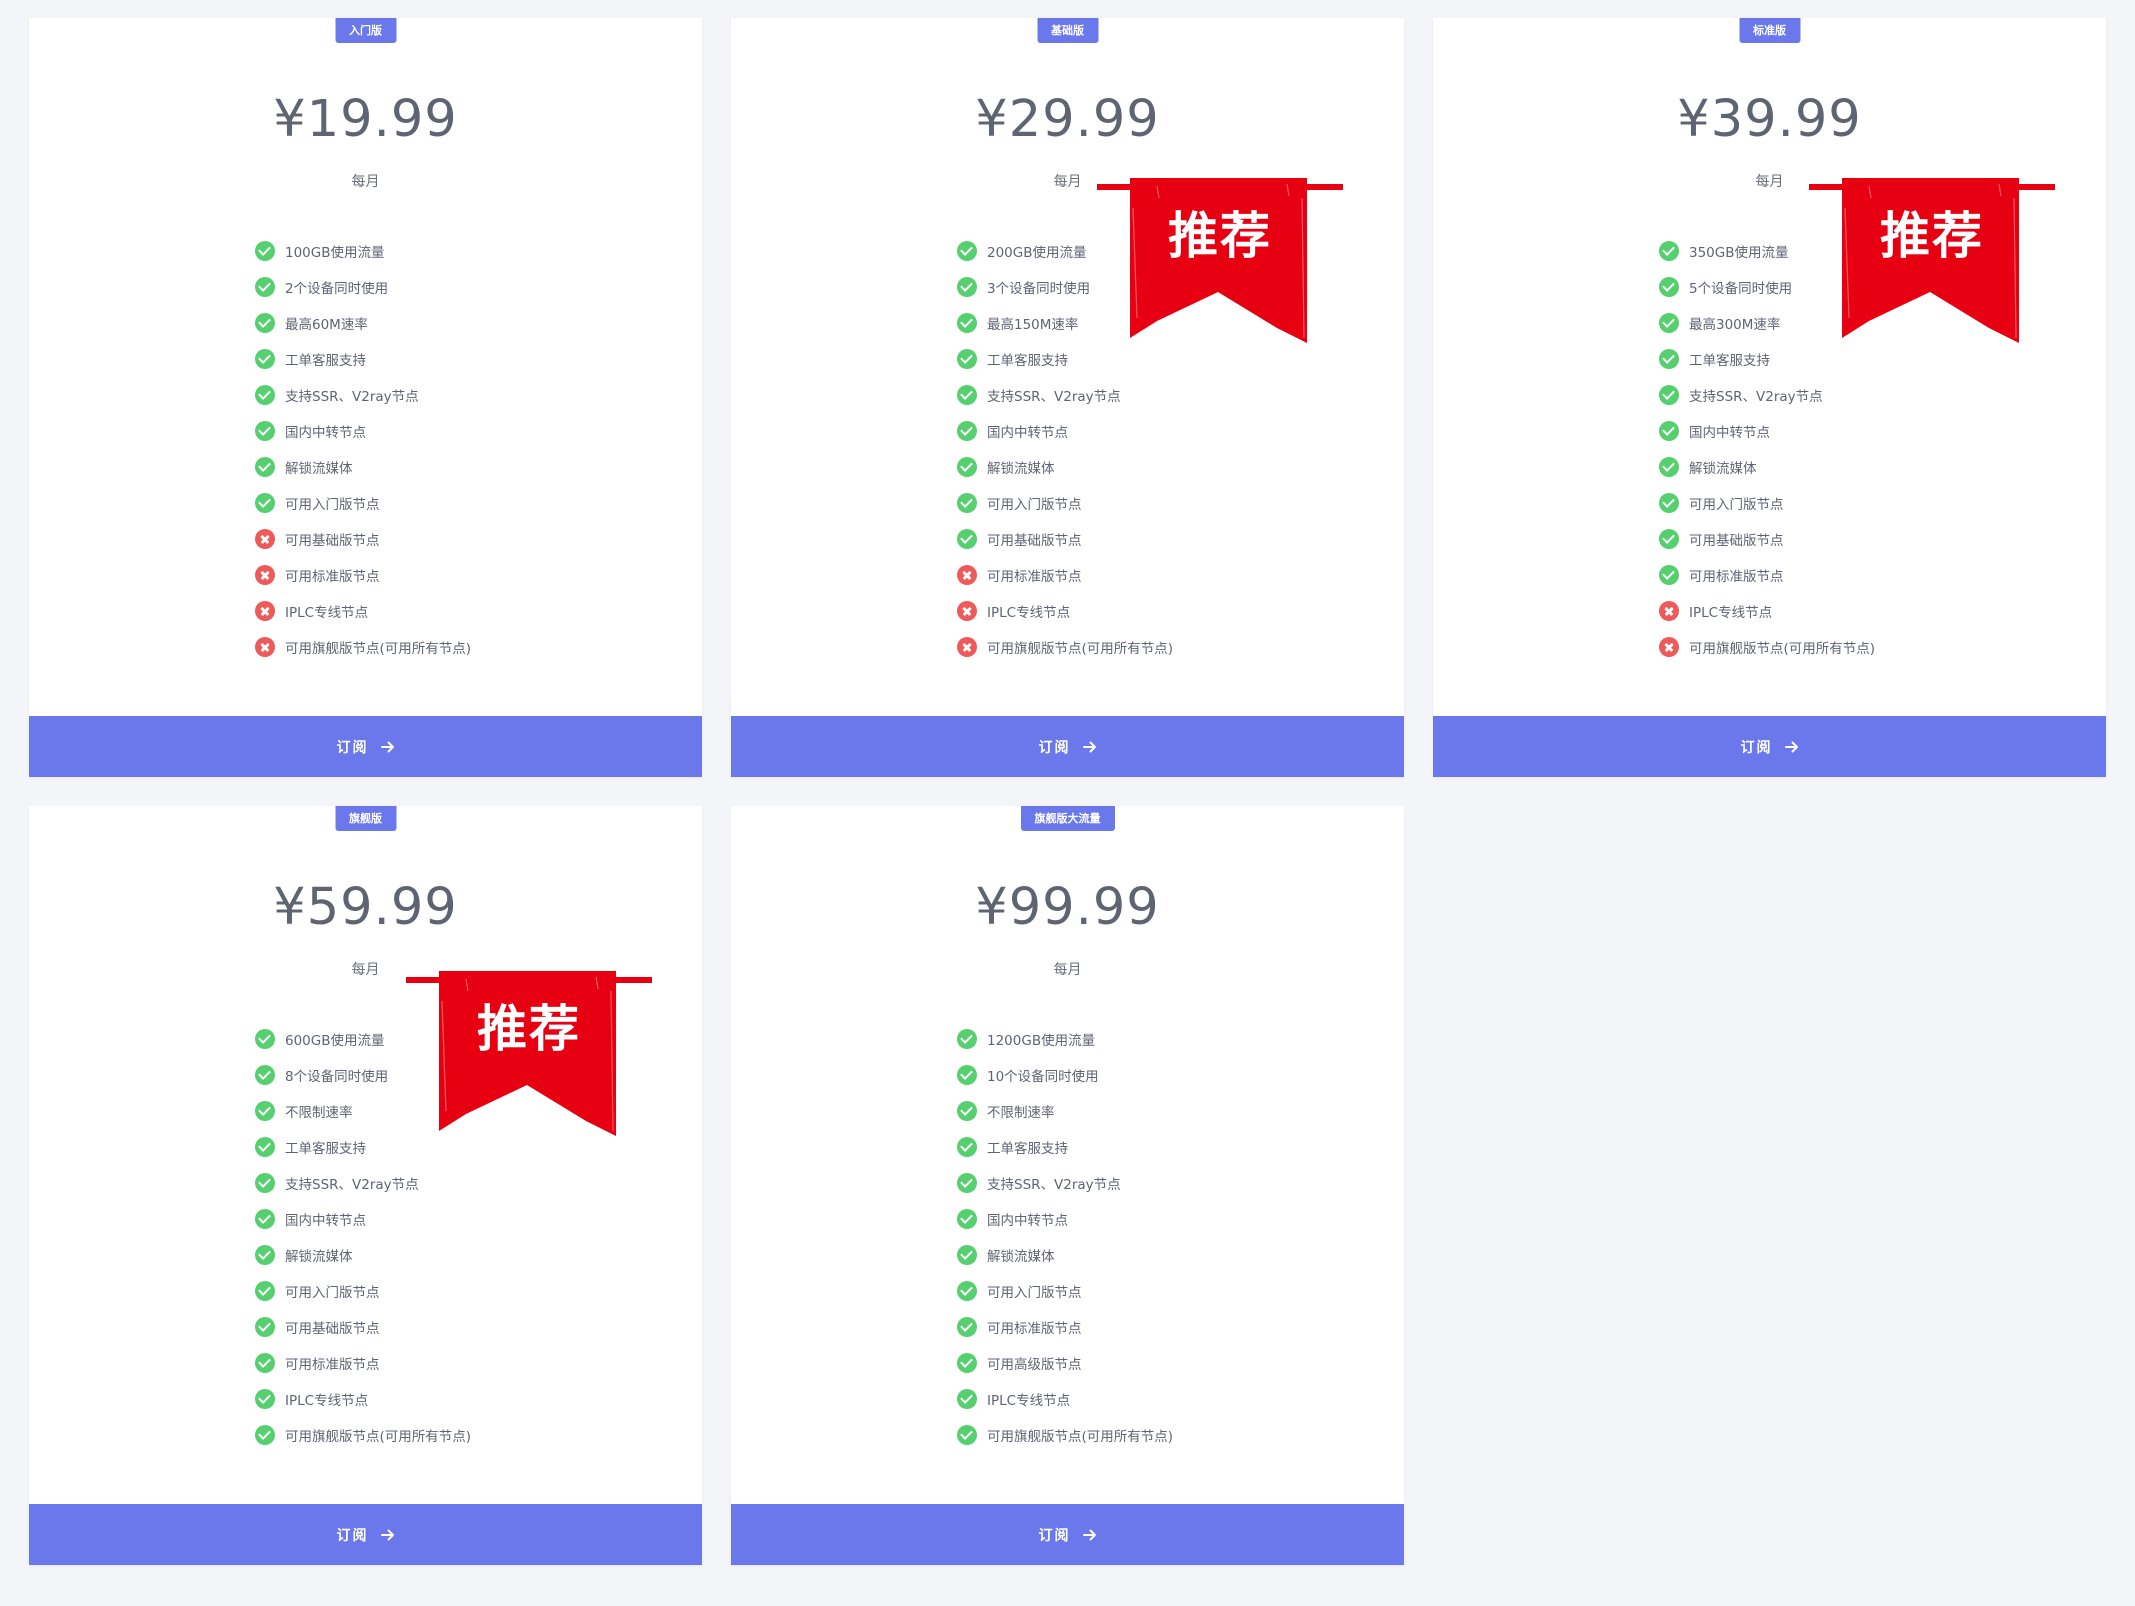 The height and width of the screenshot is (1606, 2135). I want to click on feature-item: 最高60M速率, so click(363, 323).